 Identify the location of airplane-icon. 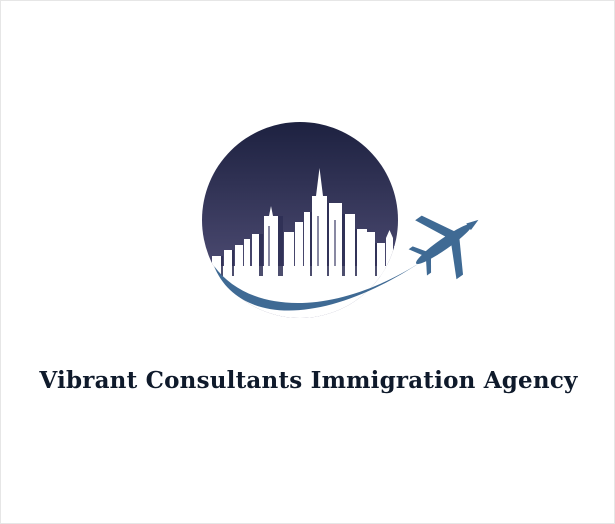
(443, 247).